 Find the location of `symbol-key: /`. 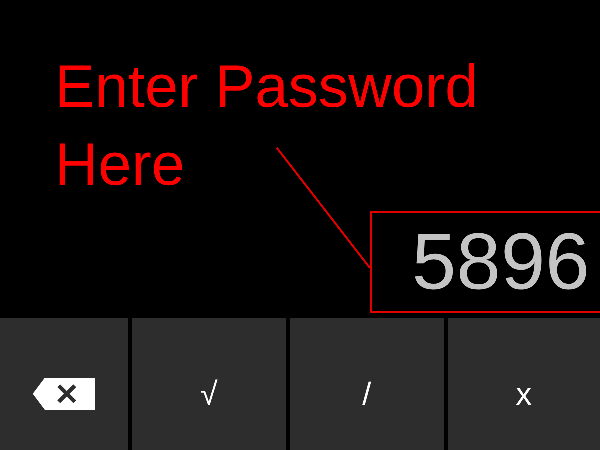

symbol-key: / is located at coordinates (367, 384).